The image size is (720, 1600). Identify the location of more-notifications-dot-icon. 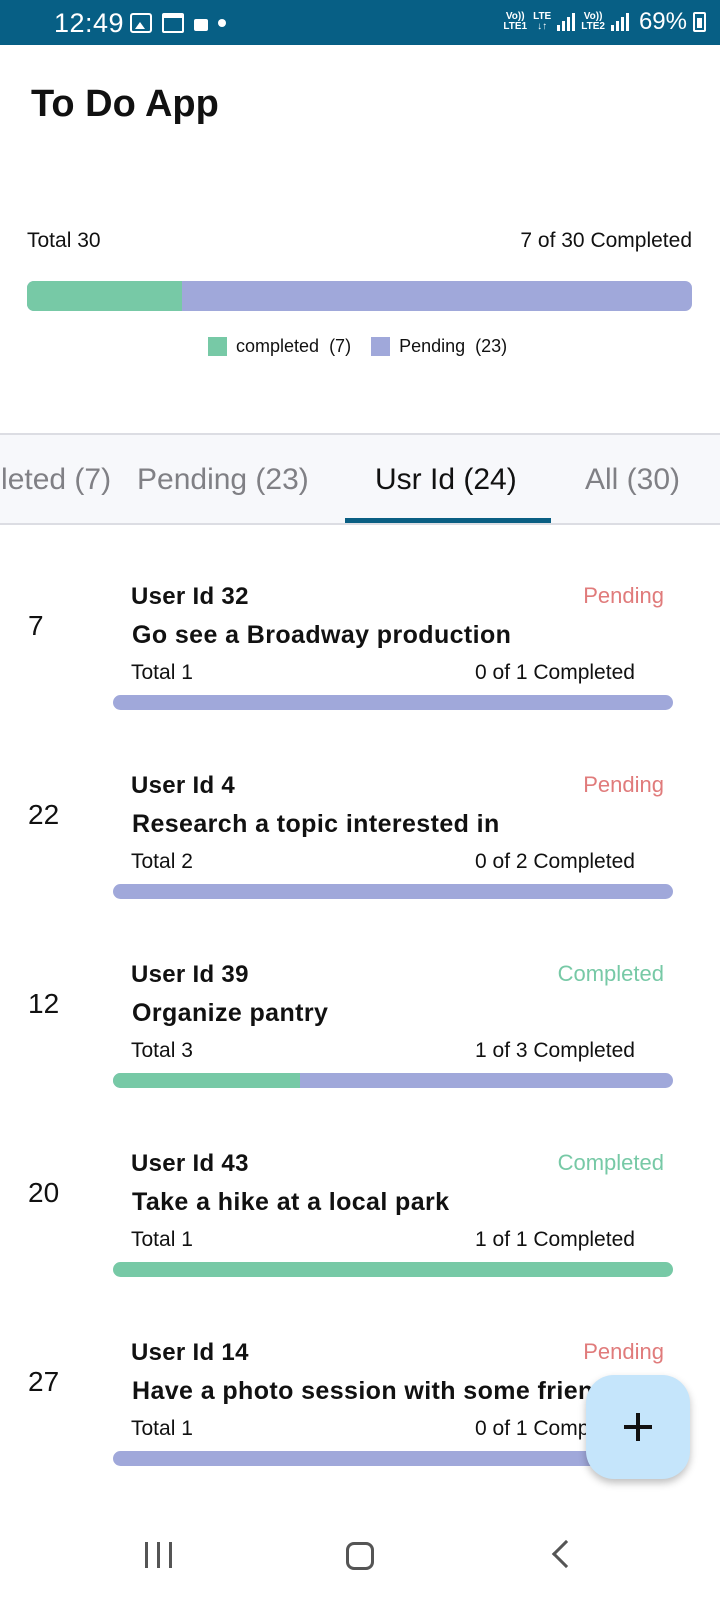
(222, 23).